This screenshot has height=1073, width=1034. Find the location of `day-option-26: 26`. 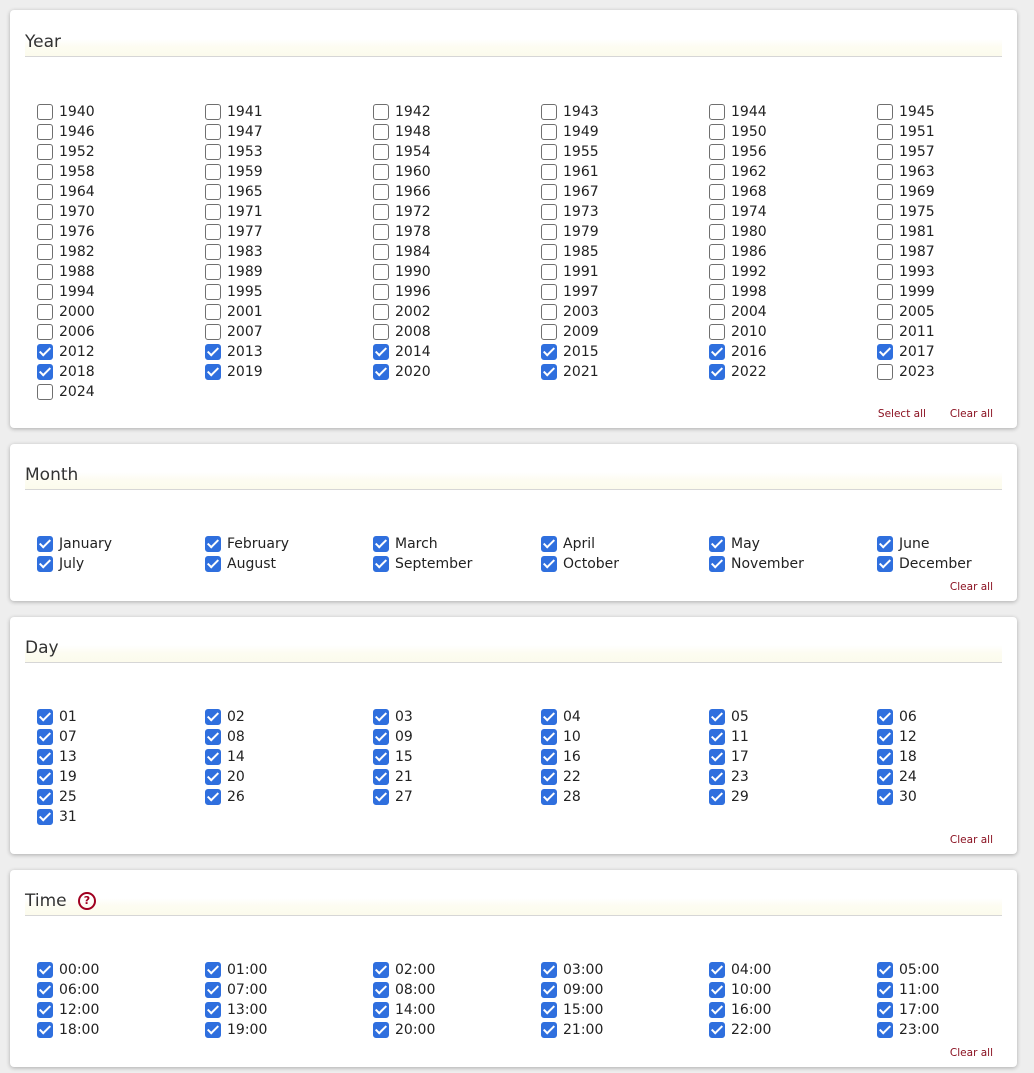

day-option-26: 26 is located at coordinates (289, 797).